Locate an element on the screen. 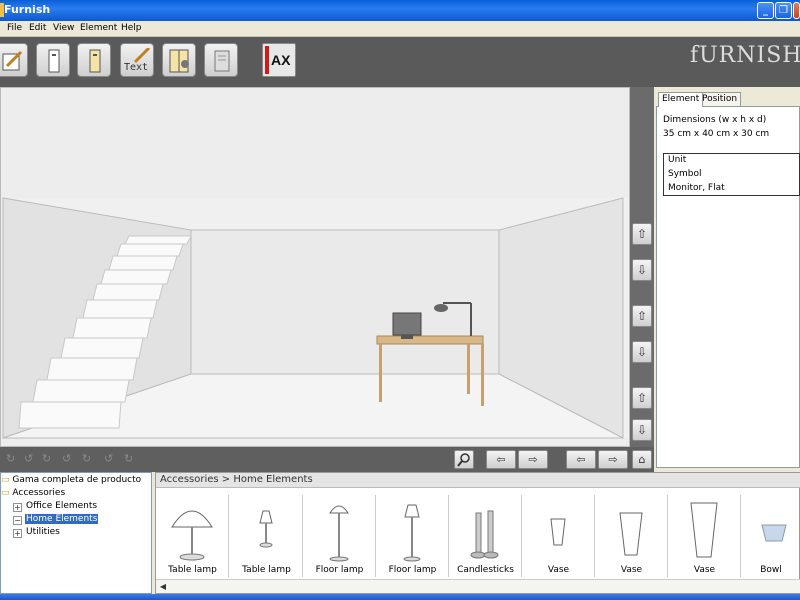  maximize-button: ❐ is located at coordinates (783, 10).